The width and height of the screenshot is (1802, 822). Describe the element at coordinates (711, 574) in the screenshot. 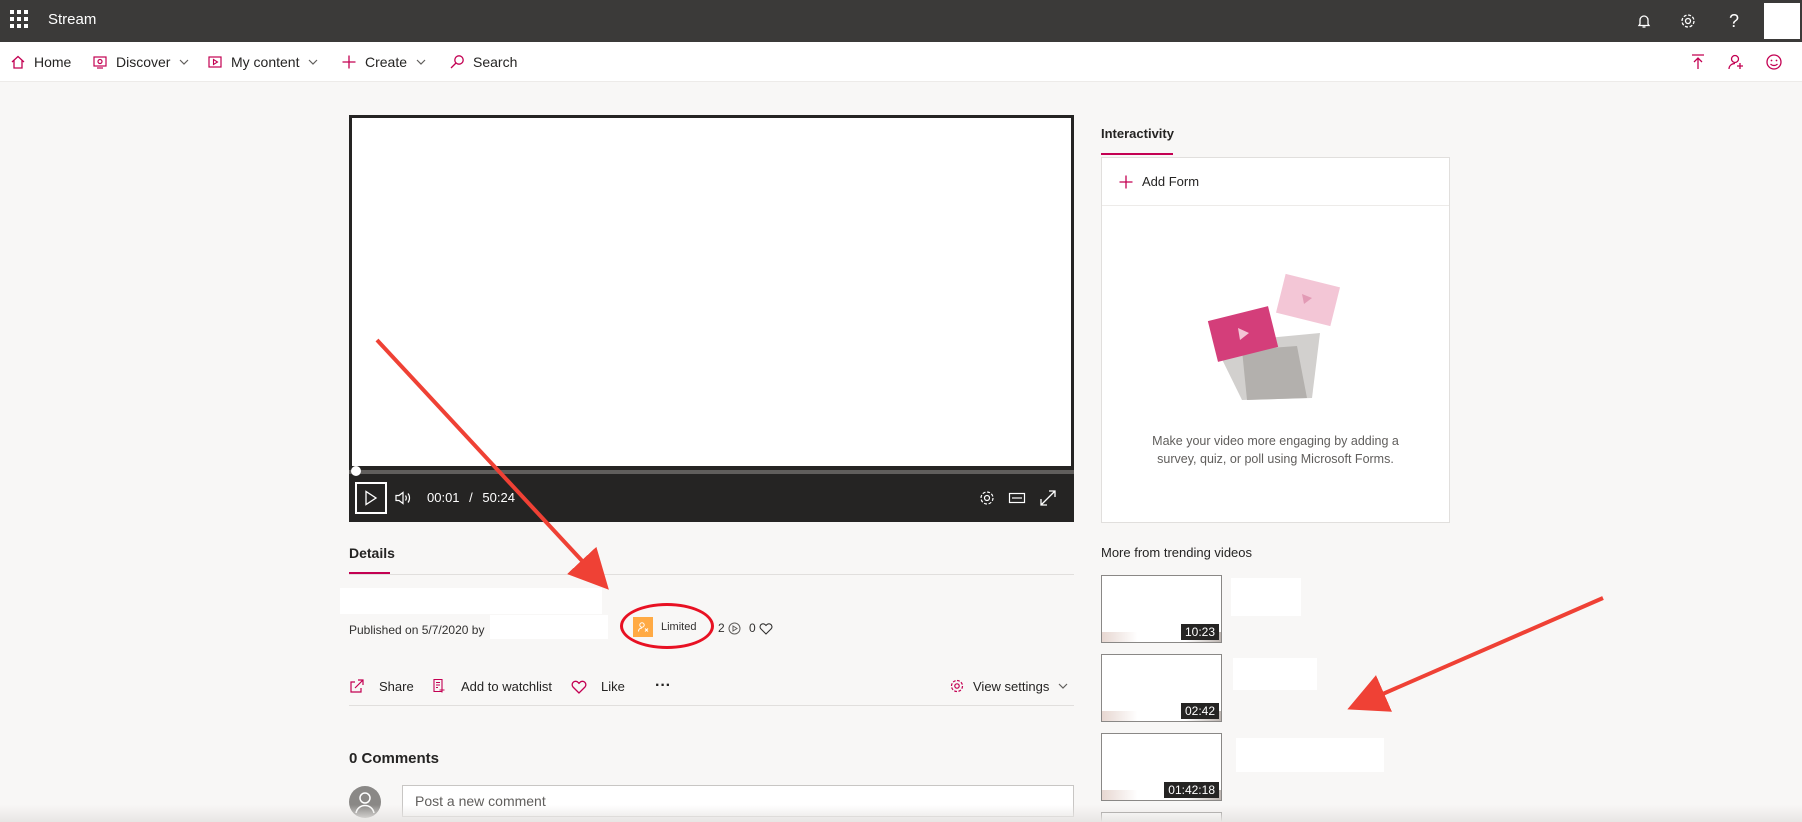

I see `details-divider` at that location.